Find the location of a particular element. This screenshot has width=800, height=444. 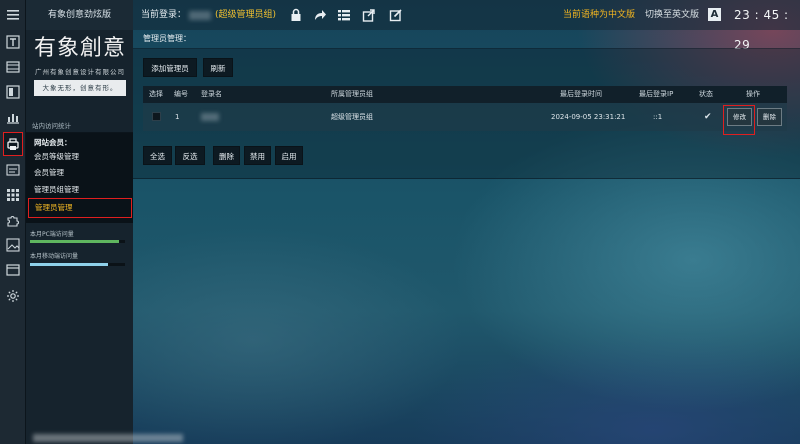

row-id: 1 is located at coordinates (177, 117).